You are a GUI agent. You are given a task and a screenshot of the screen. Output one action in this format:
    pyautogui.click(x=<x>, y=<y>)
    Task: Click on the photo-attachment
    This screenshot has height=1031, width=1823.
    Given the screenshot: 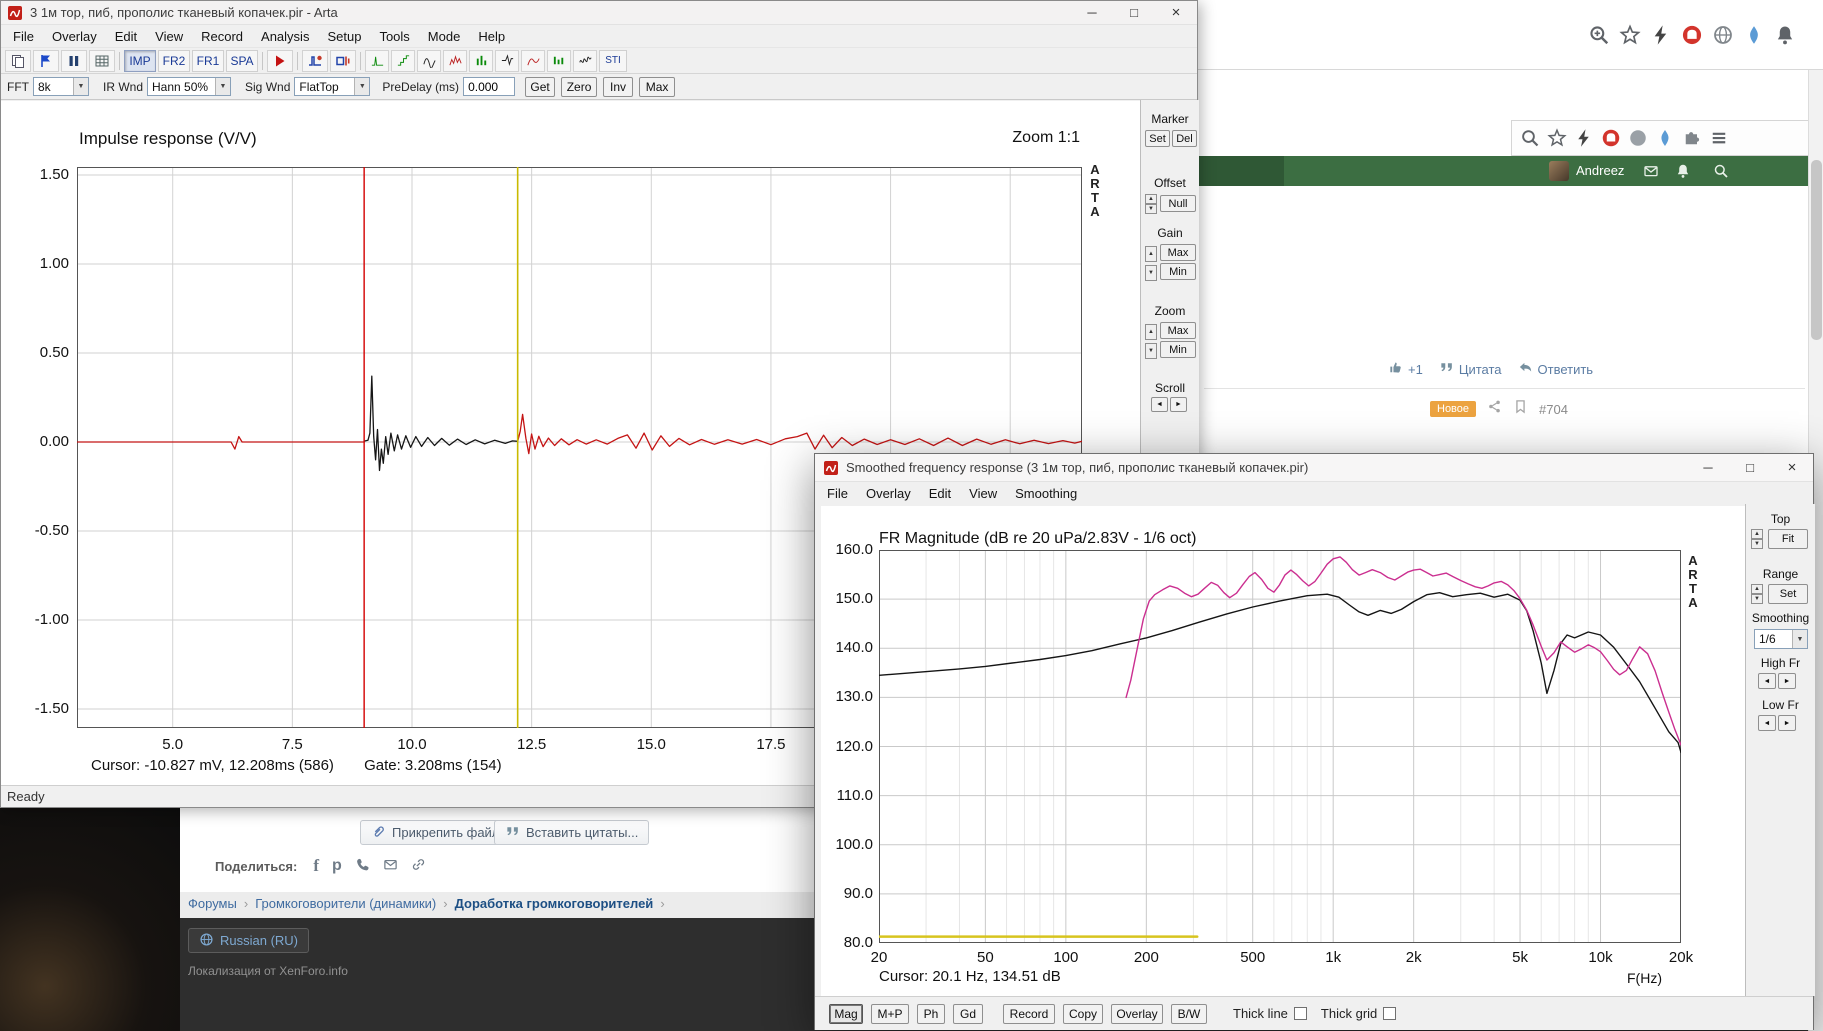 What is the action you would take?
    pyautogui.click(x=90, y=919)
    